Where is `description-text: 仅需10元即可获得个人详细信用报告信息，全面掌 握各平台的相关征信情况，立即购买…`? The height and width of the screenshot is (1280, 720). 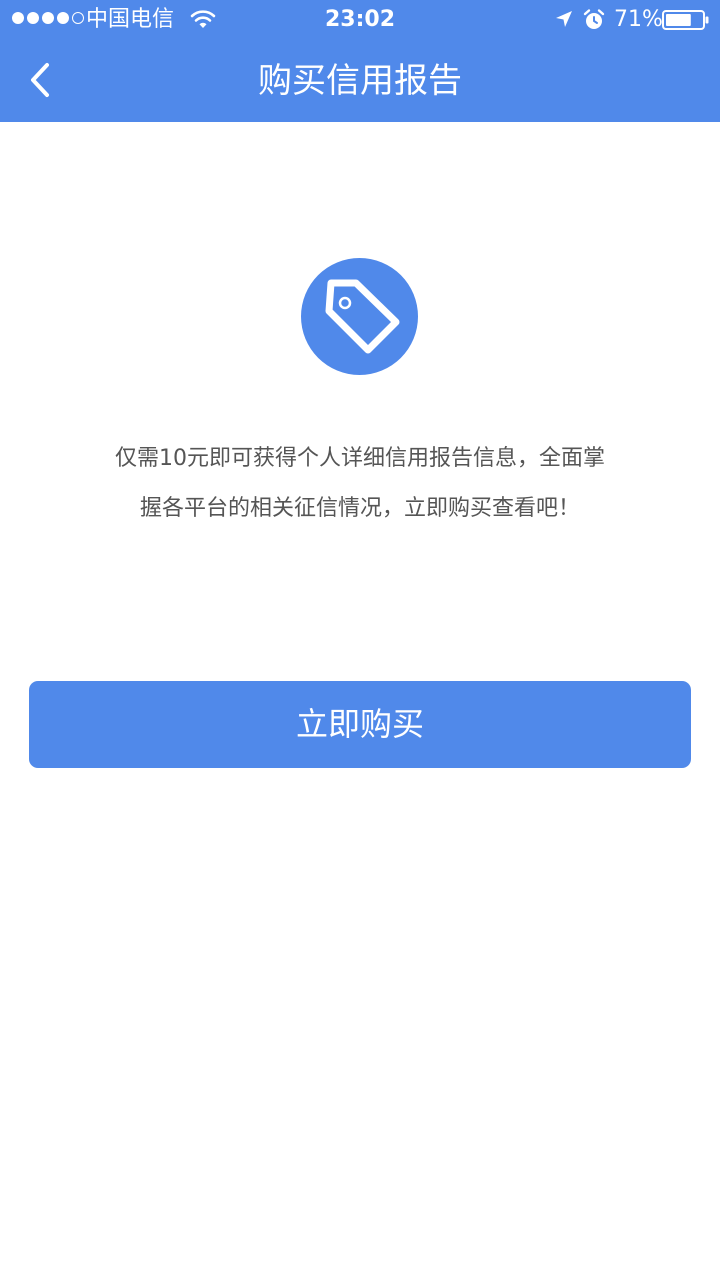 description-text: 仅需10元即可获得个人详细信用报告信息，全面掌 握各平台的相关征信情况，立即购买… is located at coordinates (360, 484).